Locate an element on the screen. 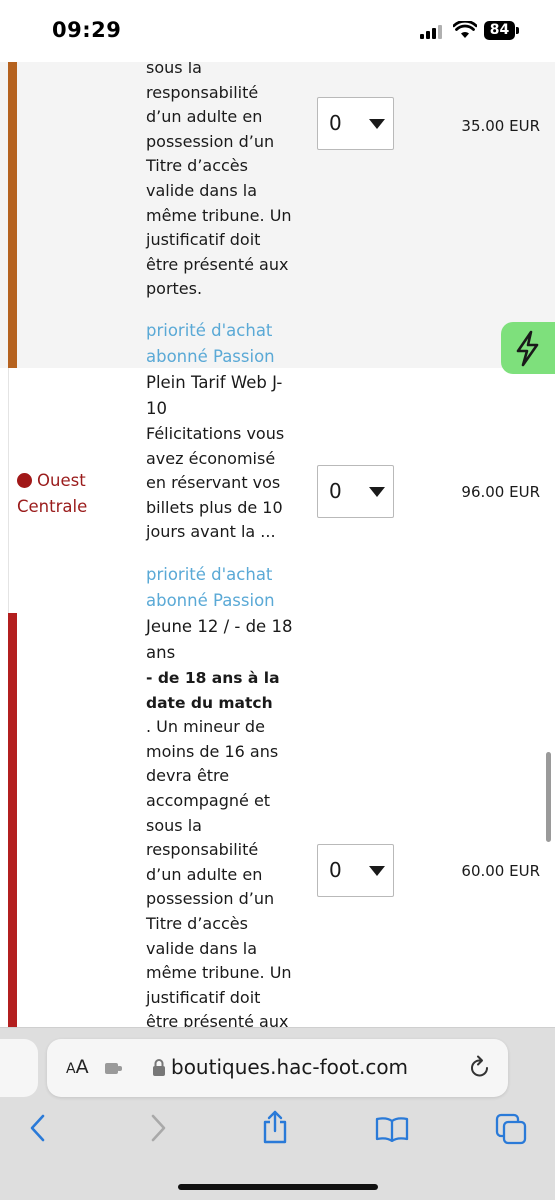 This screenshot has height=1200, width=555. browser-toolbar: AA boutiques.hac-foot.com is located at coordinates (277, 1113).